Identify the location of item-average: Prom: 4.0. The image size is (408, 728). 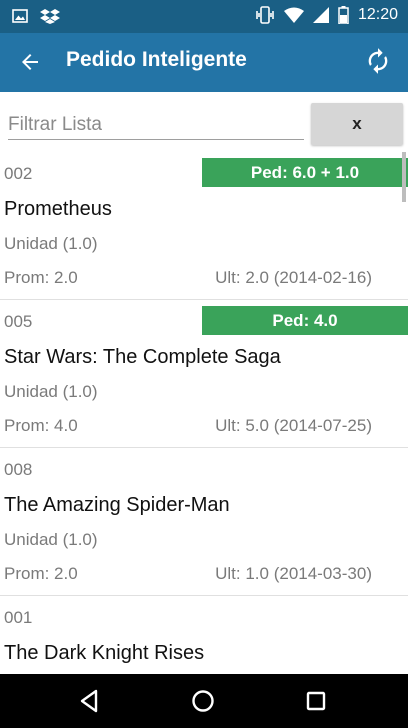
(41, 425).